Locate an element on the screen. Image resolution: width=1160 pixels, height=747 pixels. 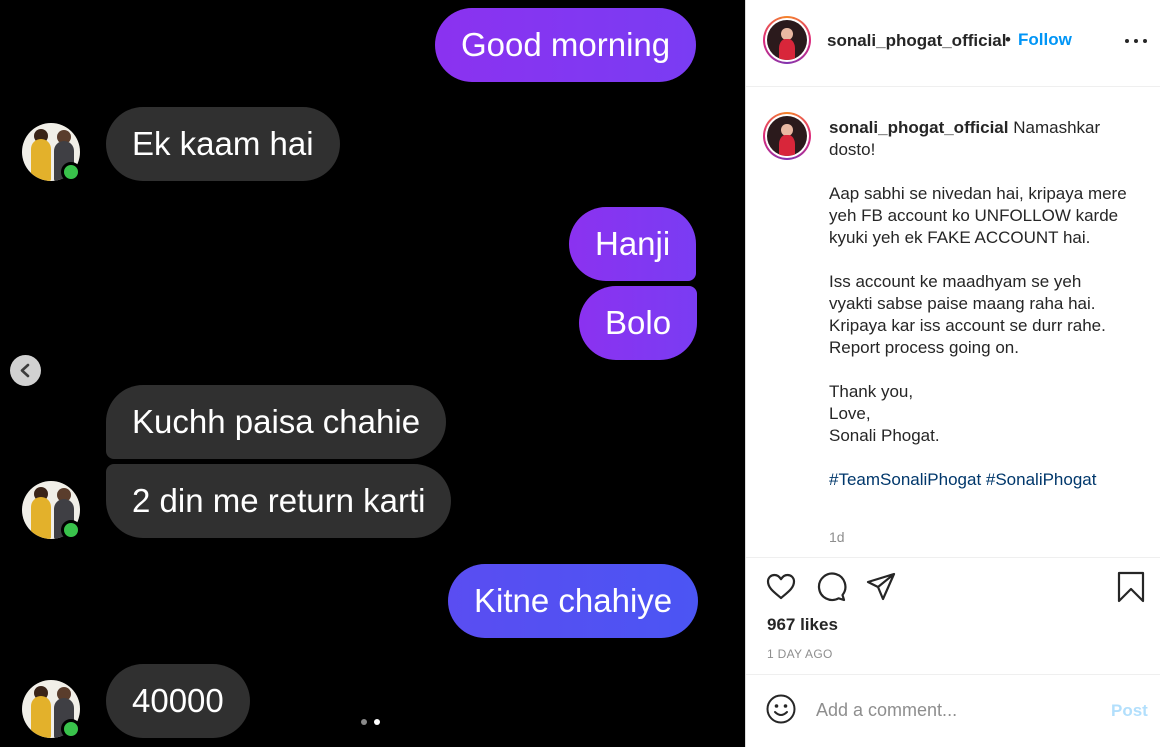
emoji-icon is located at coordinates (781, 709).